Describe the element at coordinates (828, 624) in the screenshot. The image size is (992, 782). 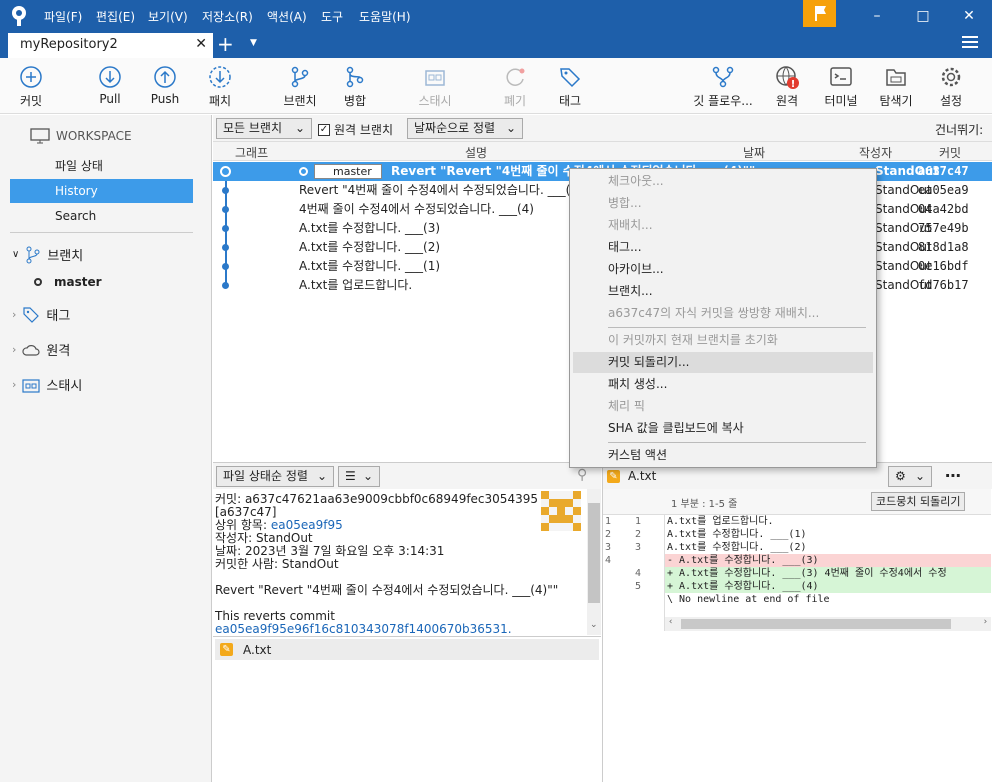
I see `diff-horizontal-scrollbar: ‹ ›` at that location.